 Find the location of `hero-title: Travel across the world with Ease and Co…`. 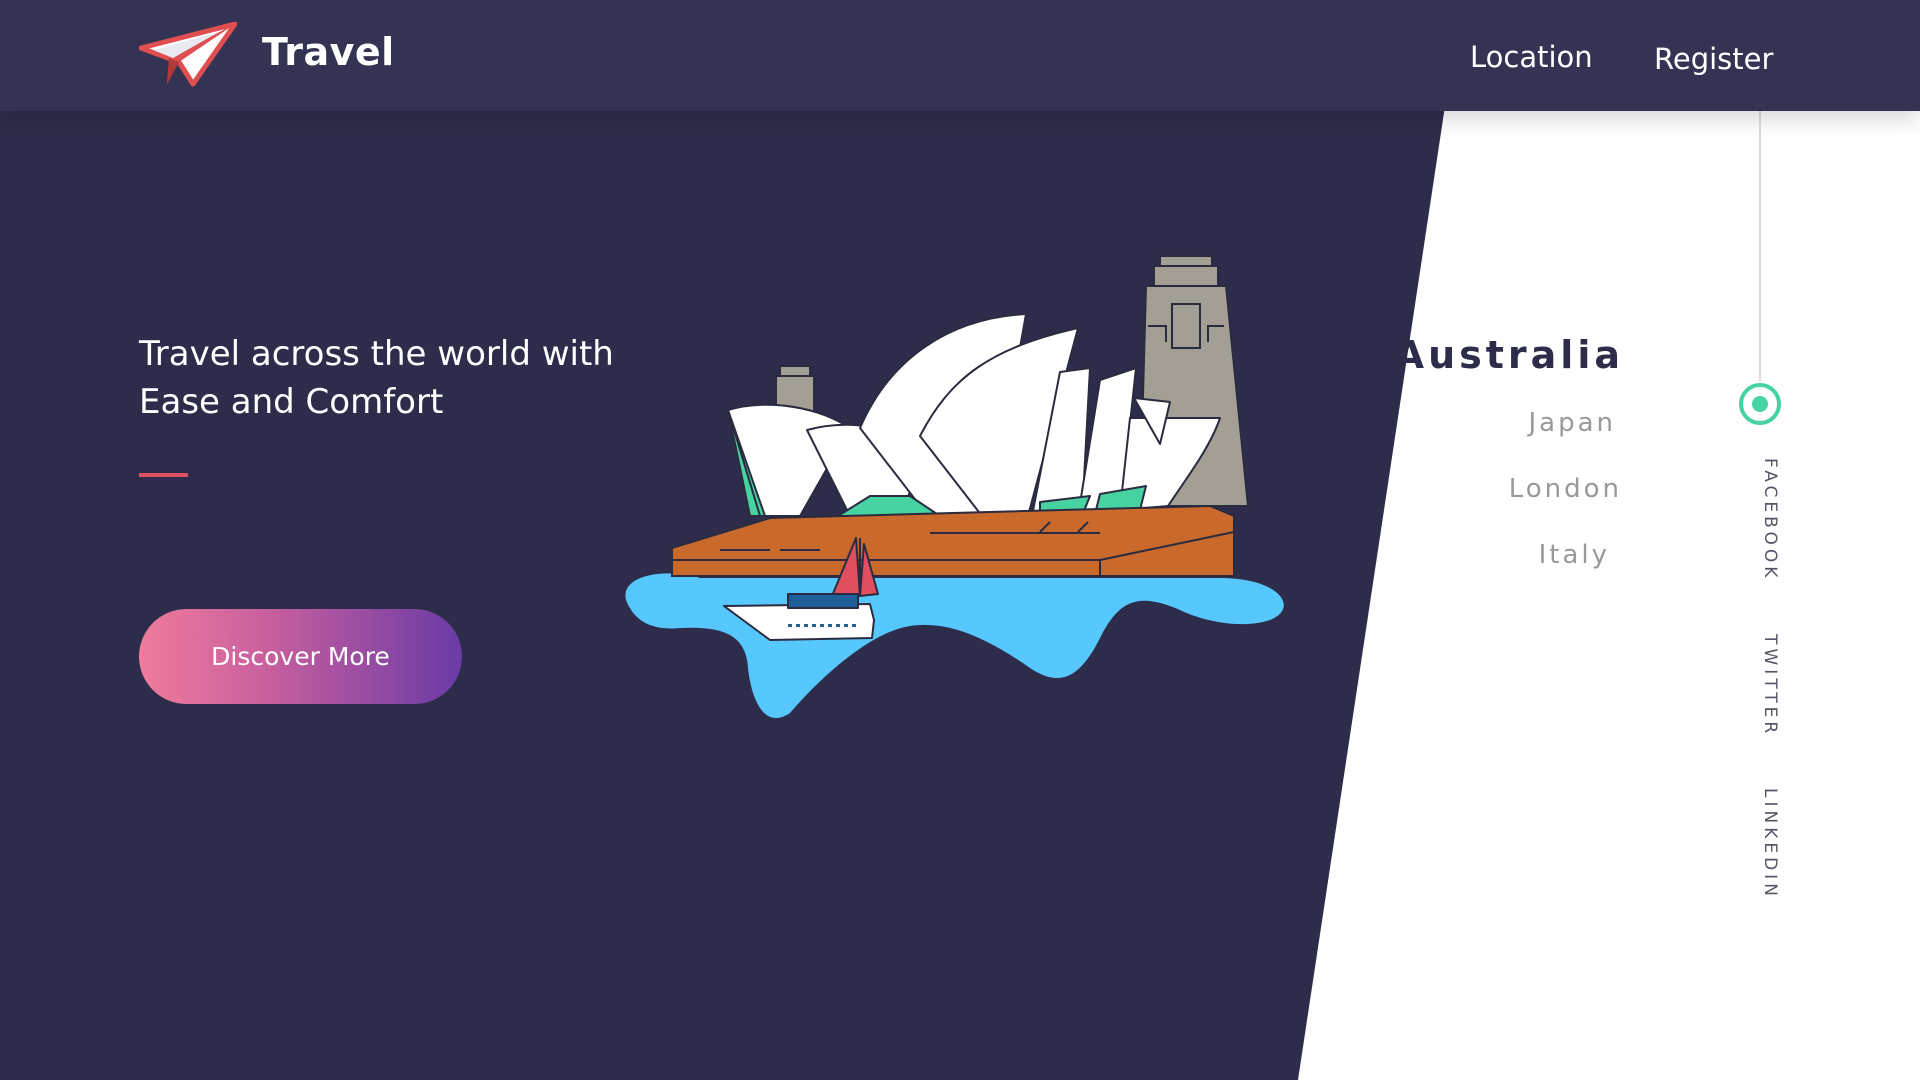

hero-title: Travel across the world with Ease and Co… is located at coordinates (376, 378).